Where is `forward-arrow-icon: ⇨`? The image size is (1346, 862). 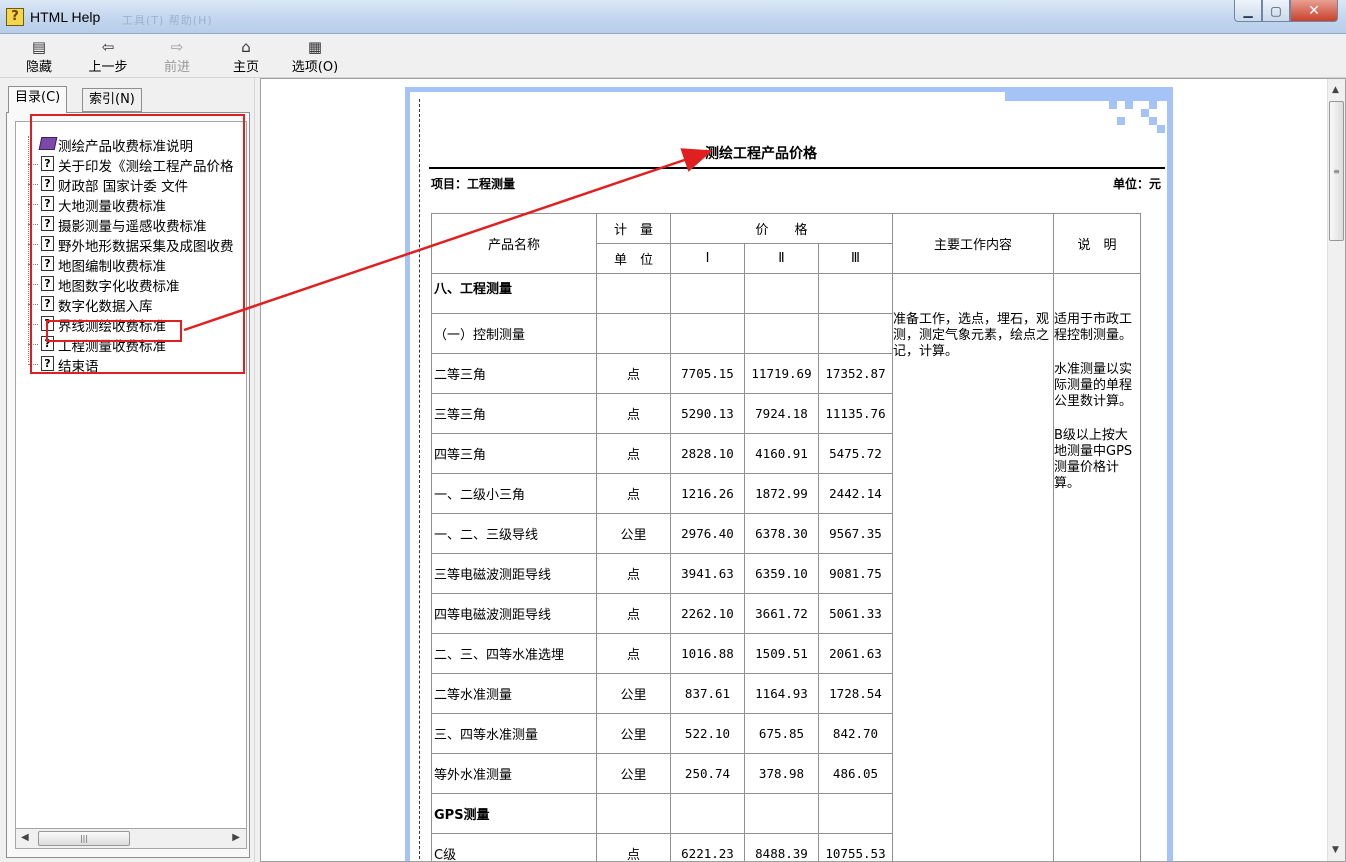 forward-arrow-icon: ⇨ is located at coordinates (177, 47).